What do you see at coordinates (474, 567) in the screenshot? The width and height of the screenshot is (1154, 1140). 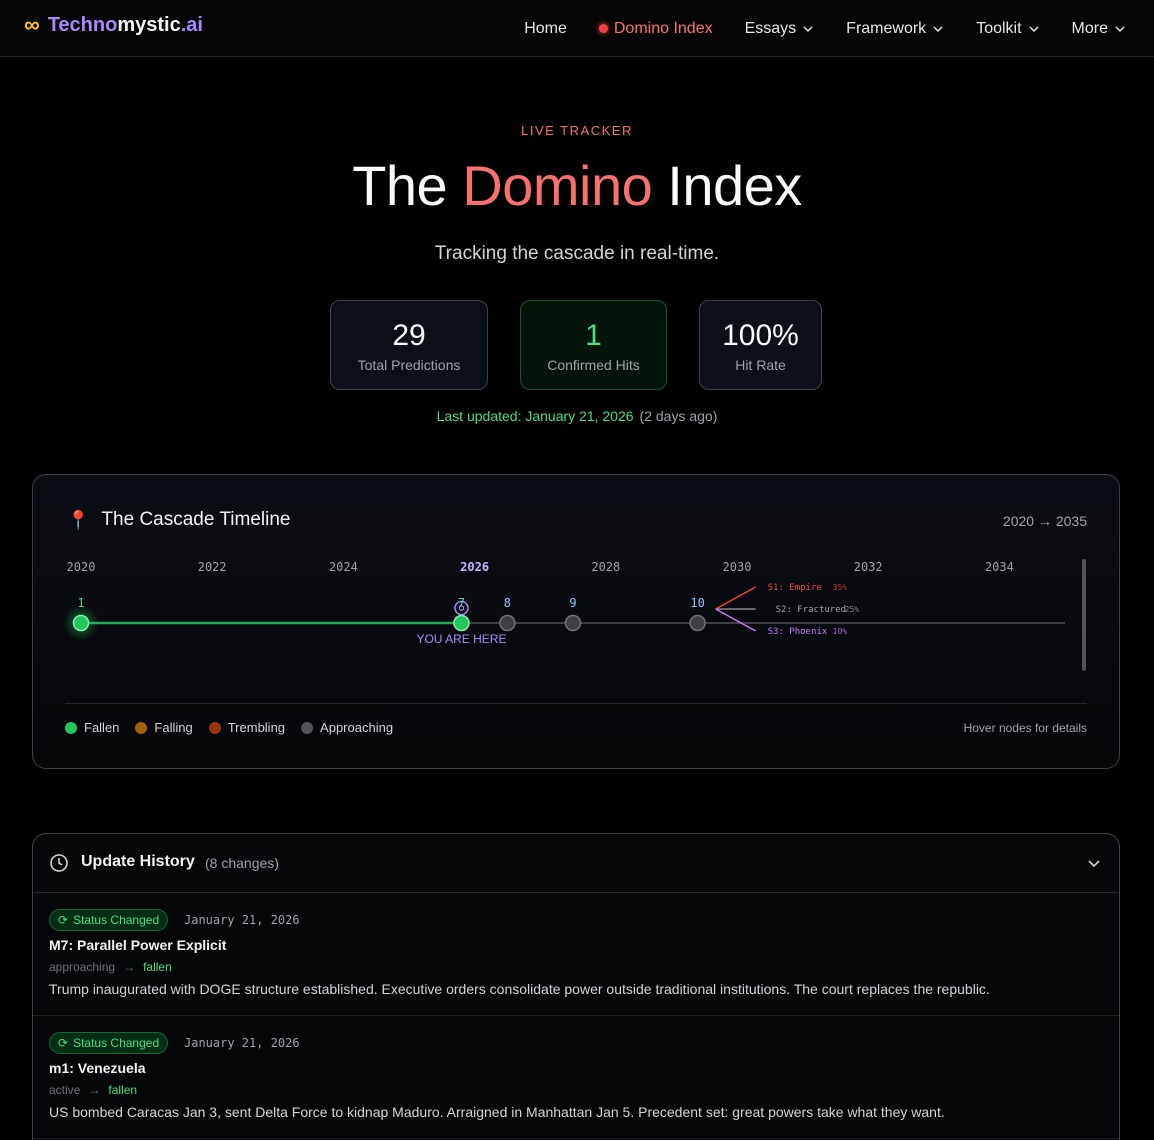 I see `year-tick-label: 2026` at bounding box center [474, 567].